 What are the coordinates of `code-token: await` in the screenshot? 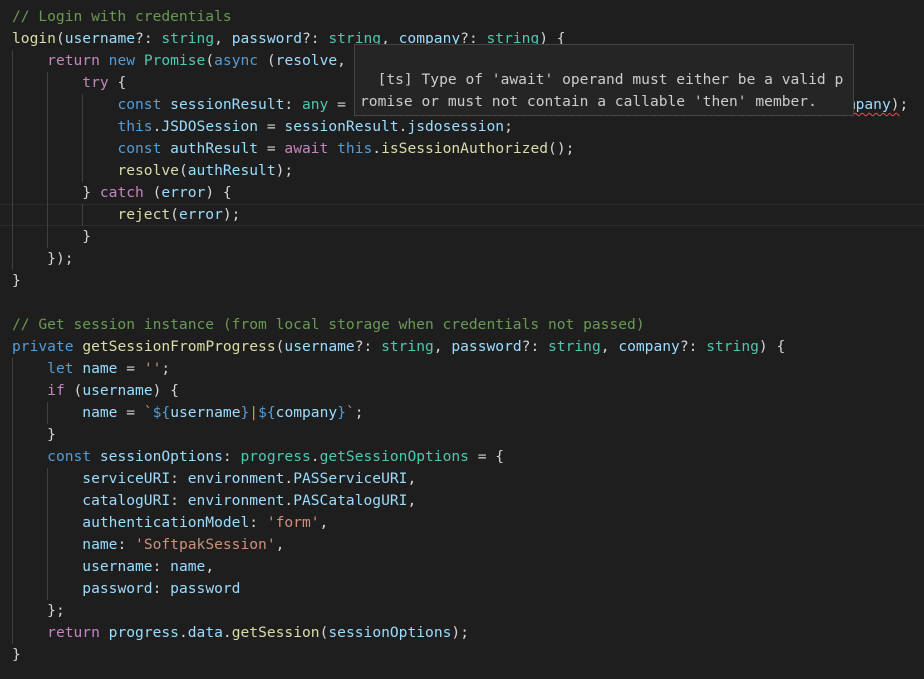 It's located at (306, 148).